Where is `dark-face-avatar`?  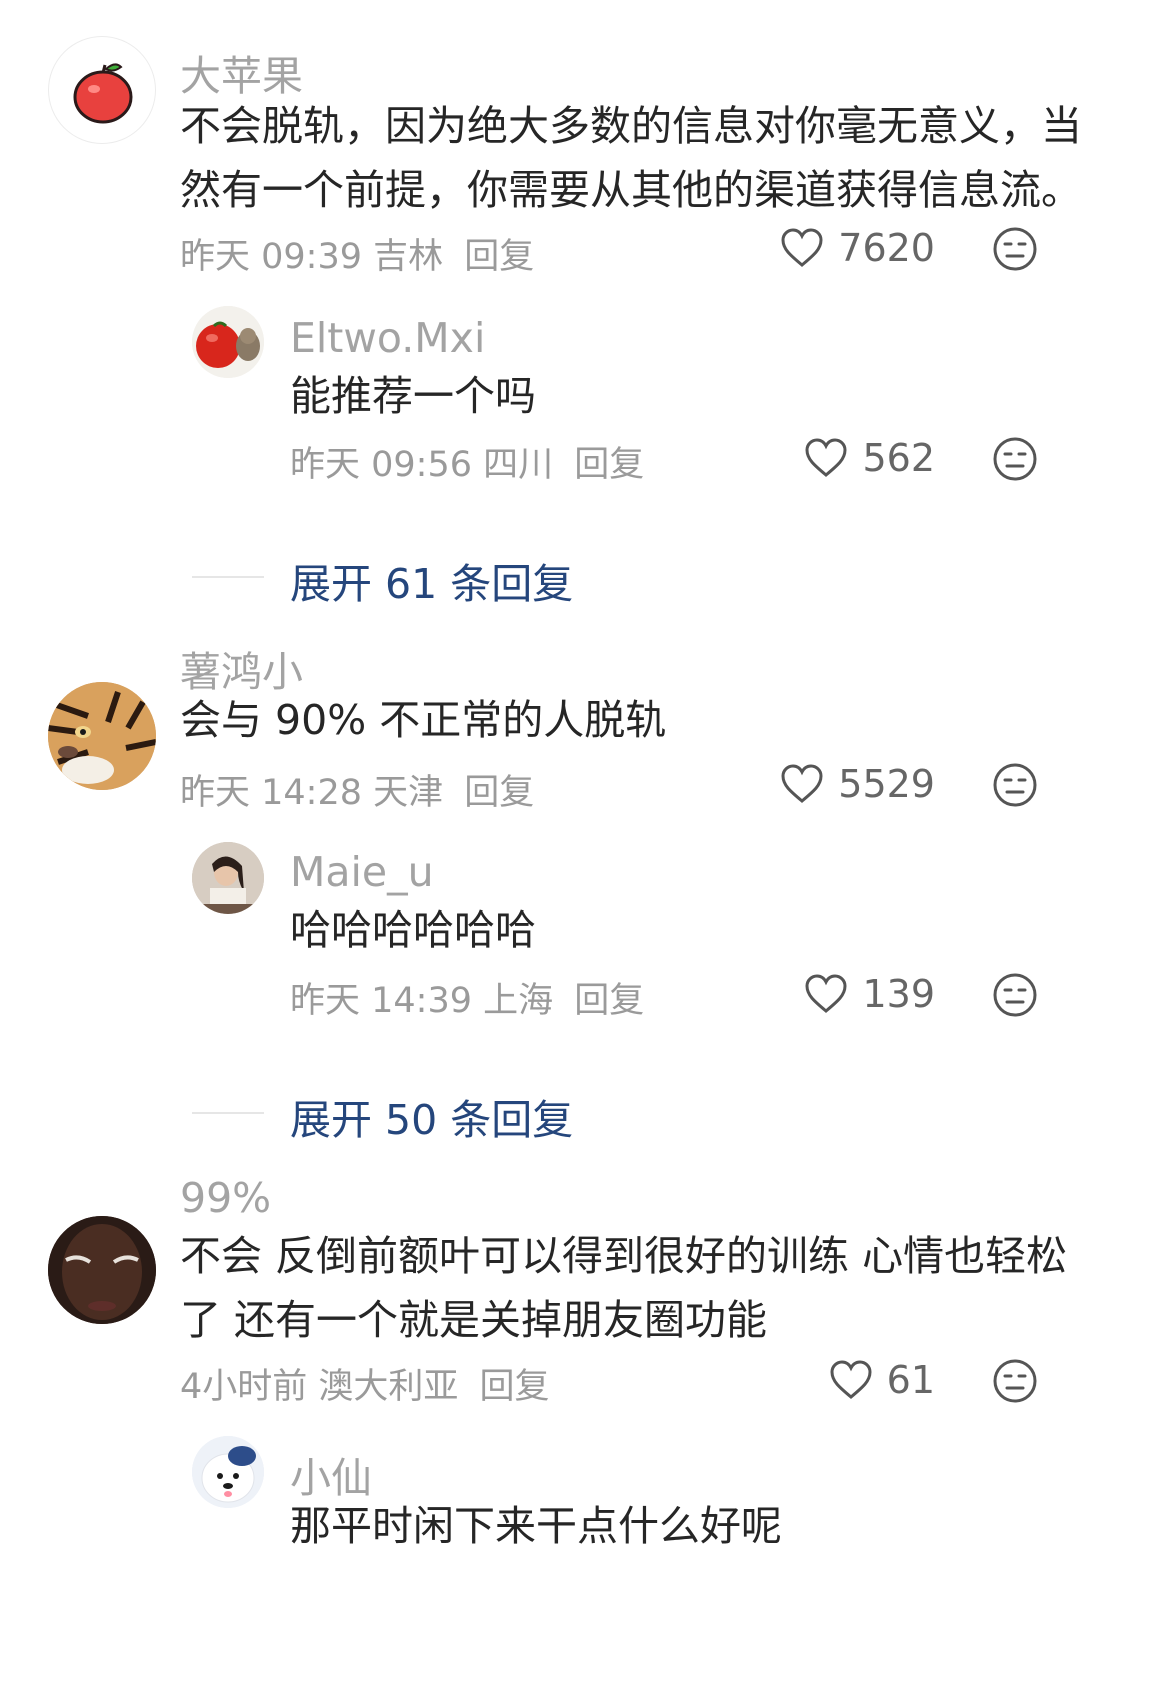
dark-face-avatar is located at coordinates (102, 1270).